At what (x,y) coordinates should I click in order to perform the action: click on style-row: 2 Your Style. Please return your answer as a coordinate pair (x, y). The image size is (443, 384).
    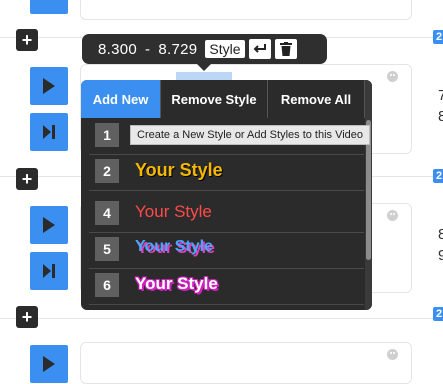
    Looking at the image, I should click on (226, 172).